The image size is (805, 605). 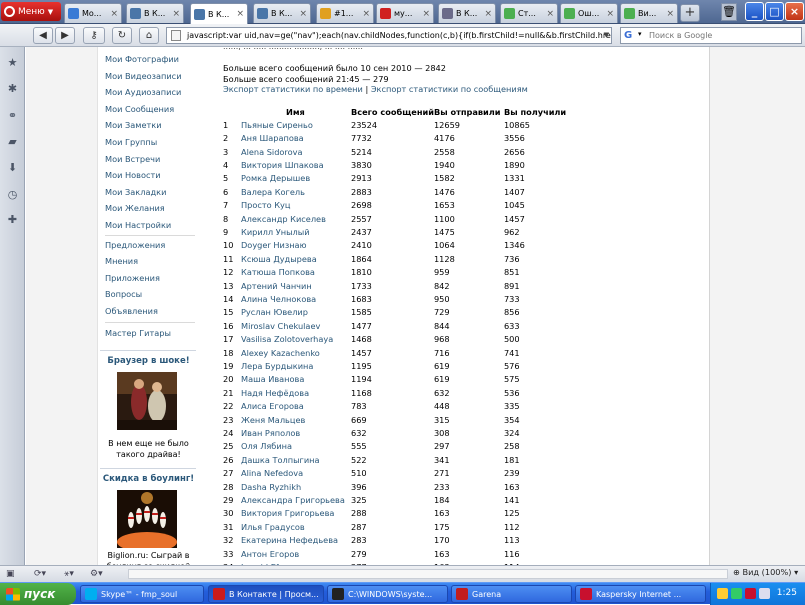 What do you see at coordinates (296, 392) in the screenshot?
I see `row-name-link: Надя Нефёдова` at bounding box center [296, 392].